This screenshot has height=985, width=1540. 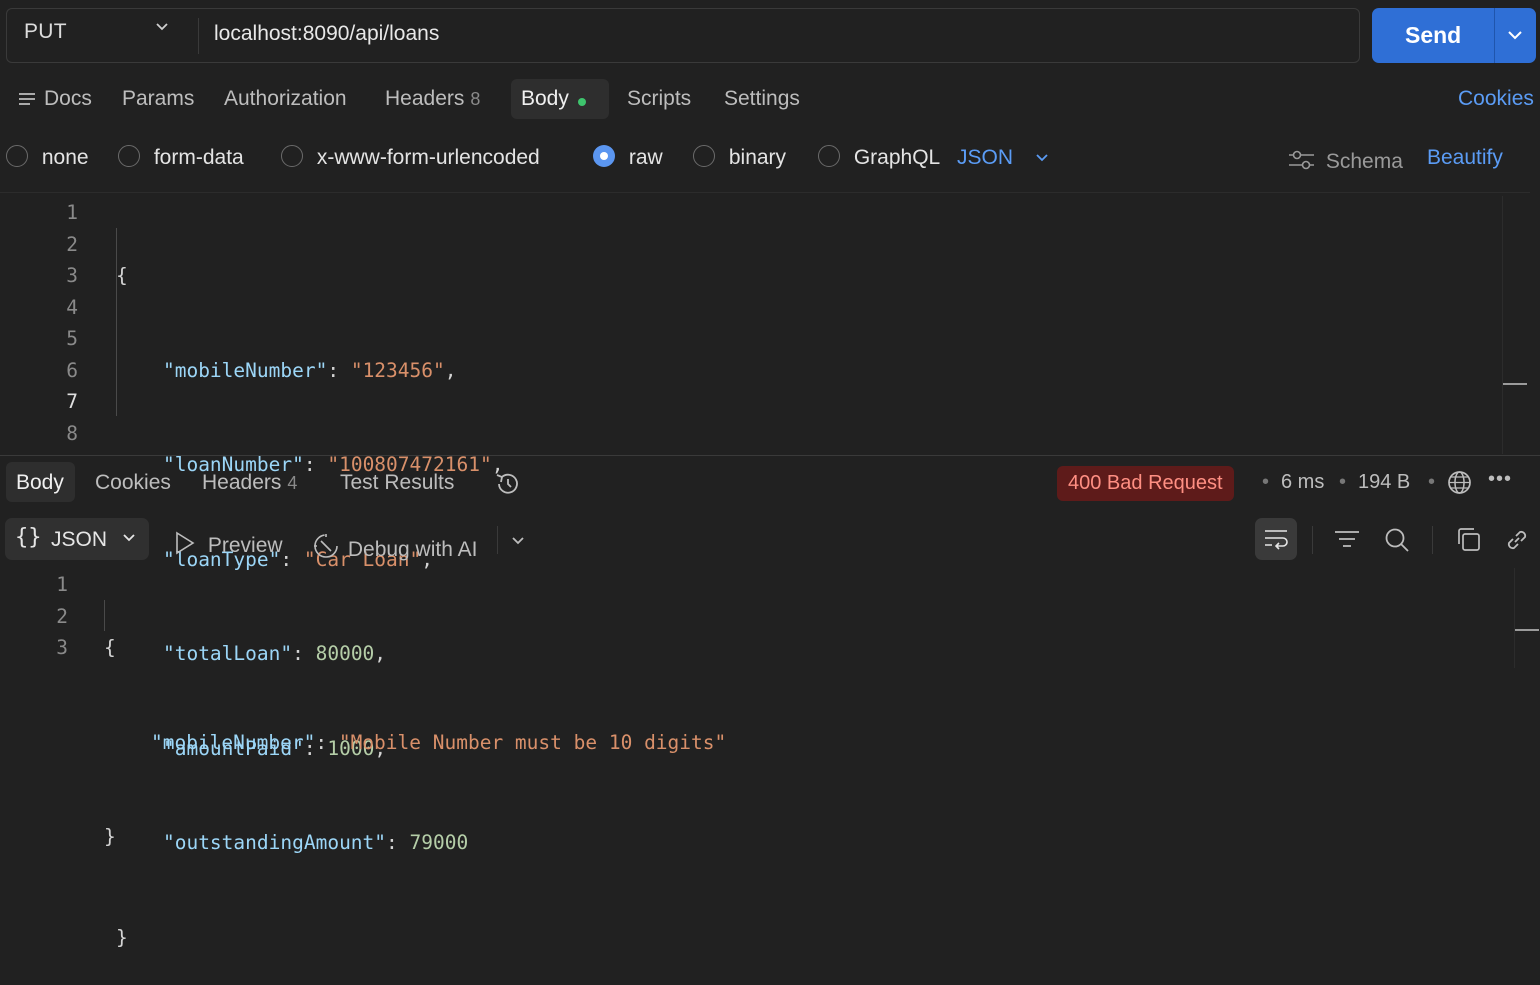 I want to click on body-modified-dot, so click(x=582, y=102).